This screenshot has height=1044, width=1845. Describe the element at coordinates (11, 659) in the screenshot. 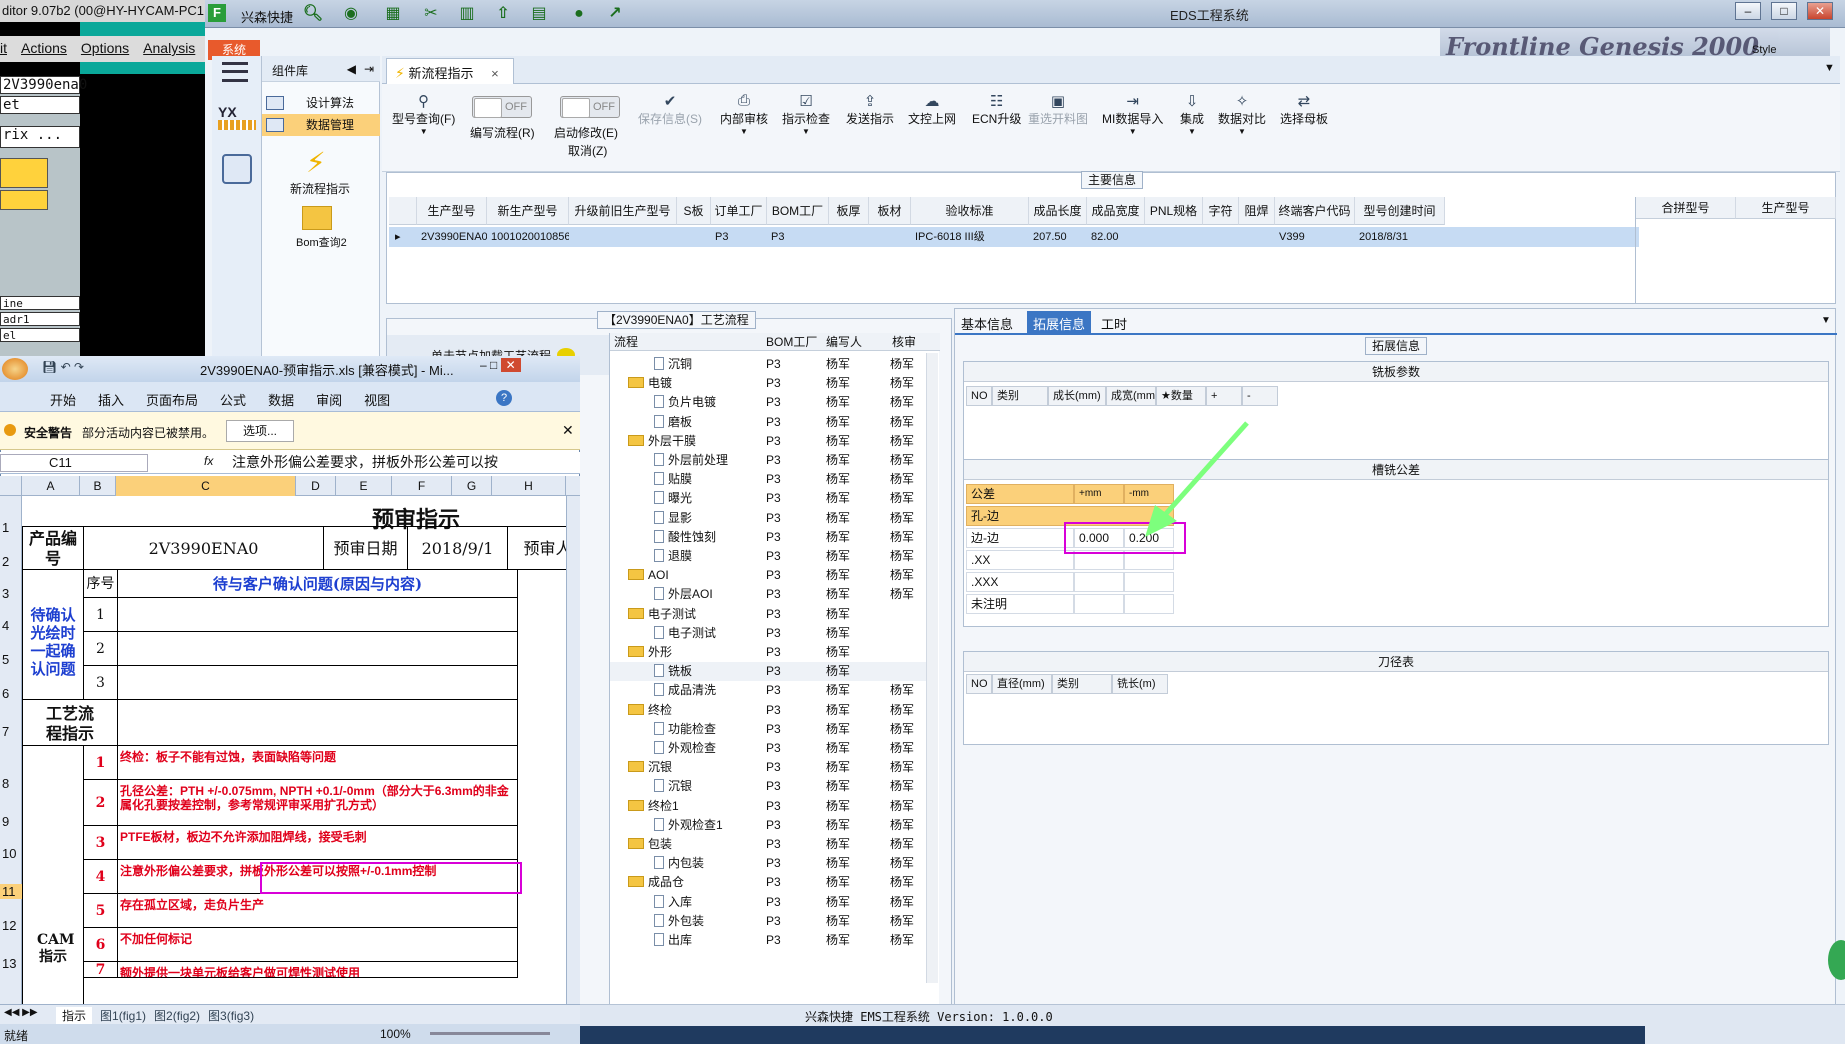

I see `row-header: 5` at that location.